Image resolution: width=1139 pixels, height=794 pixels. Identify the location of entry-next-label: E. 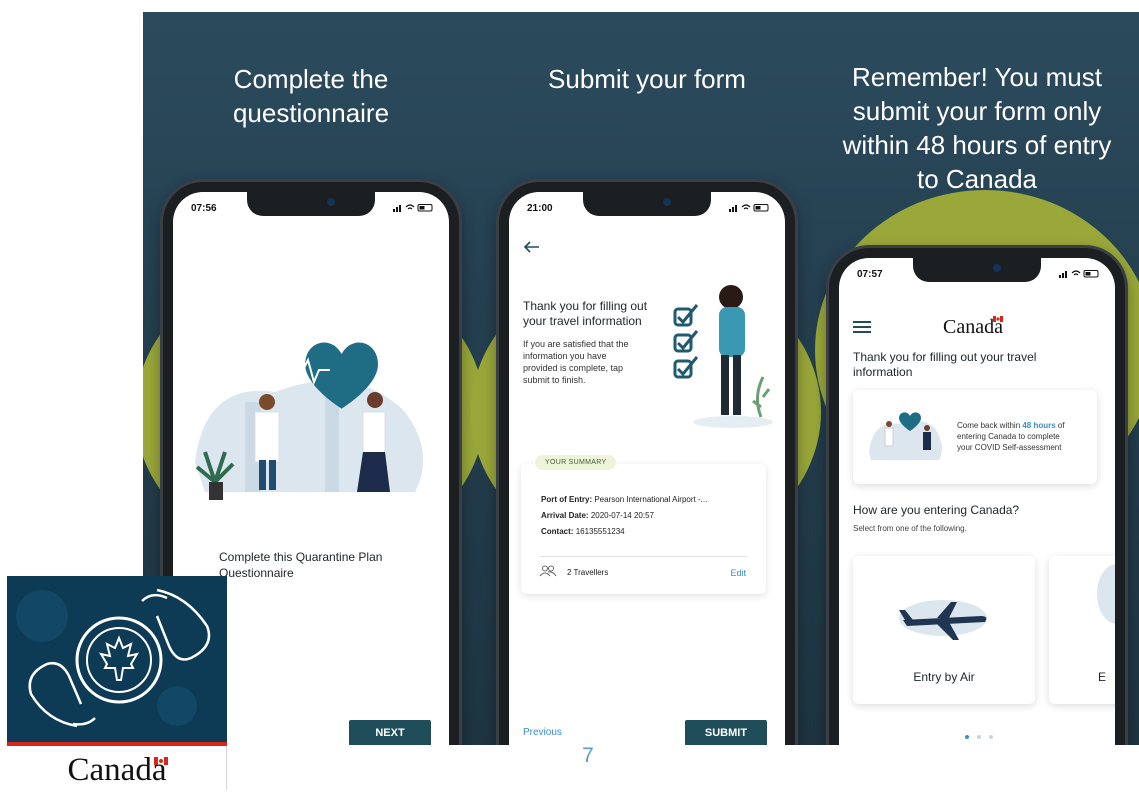
(1102, 677).